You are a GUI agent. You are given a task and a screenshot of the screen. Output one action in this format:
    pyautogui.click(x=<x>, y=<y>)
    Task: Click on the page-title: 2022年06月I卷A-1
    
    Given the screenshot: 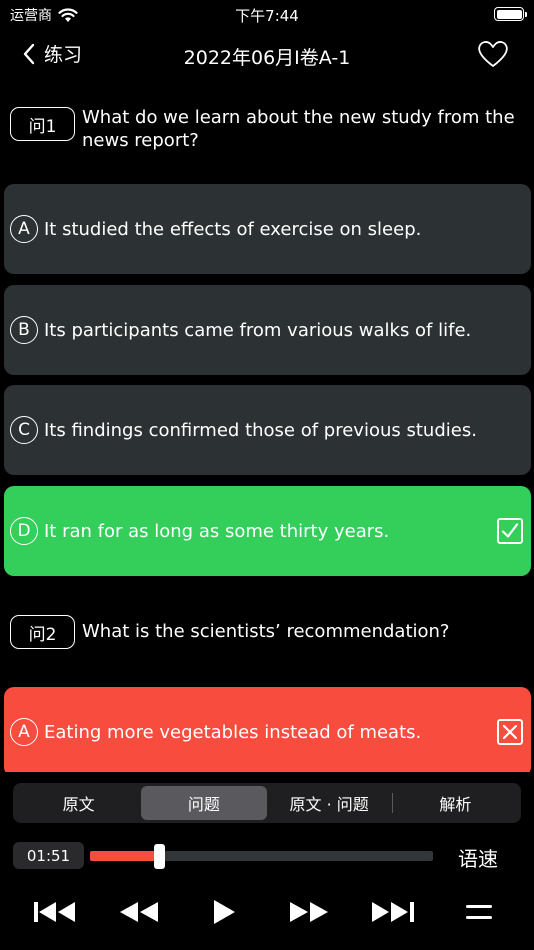 What is the action you would take?
    pyautogui.click(x=267, y=58)
    